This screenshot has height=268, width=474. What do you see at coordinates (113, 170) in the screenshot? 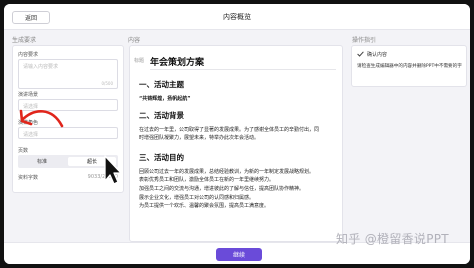
I see `mouse-cursor-icon` at bounding box center [113, 170].